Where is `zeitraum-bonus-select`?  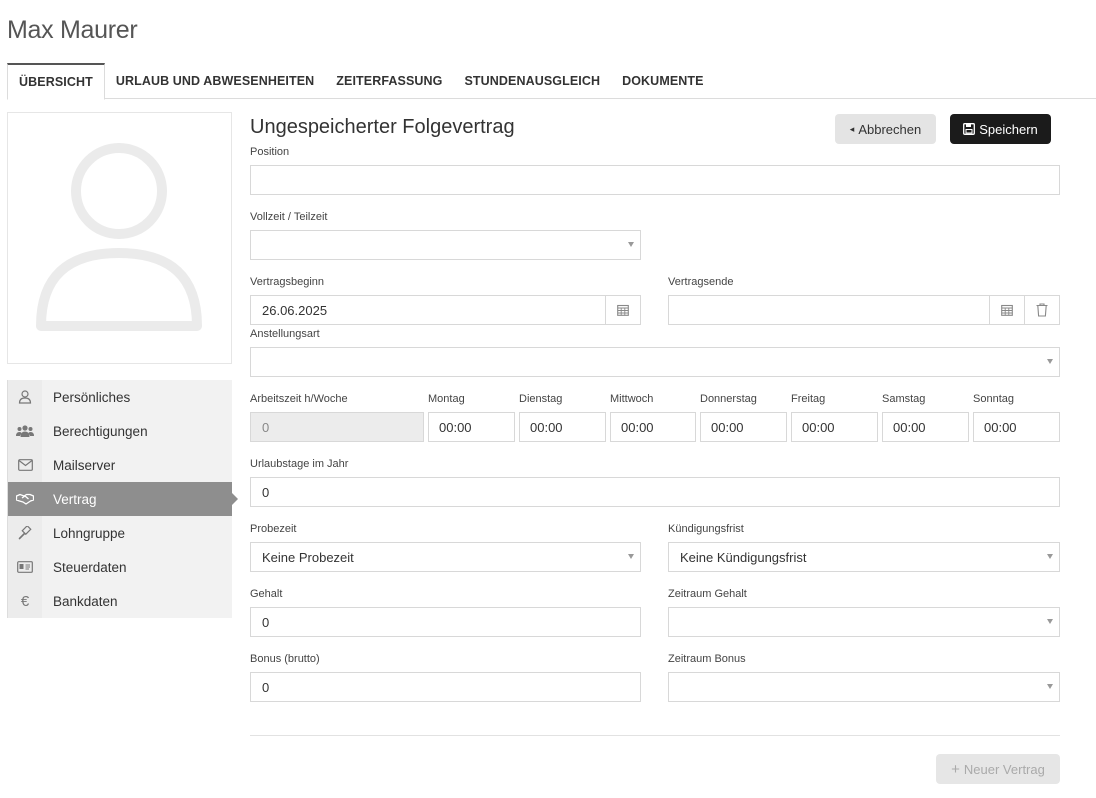
zeitraum-bonus-select is located at coordinates (864, 687).